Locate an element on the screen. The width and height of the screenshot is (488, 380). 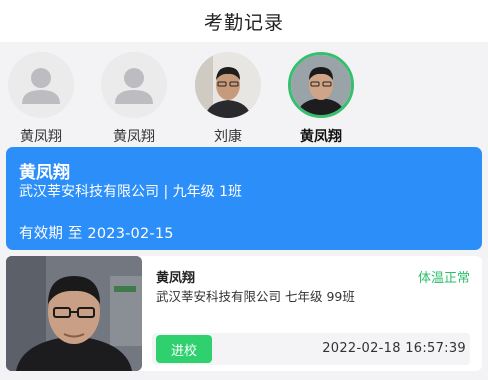
record-name: 黄凤翔 is located at coordinates (176, 278).